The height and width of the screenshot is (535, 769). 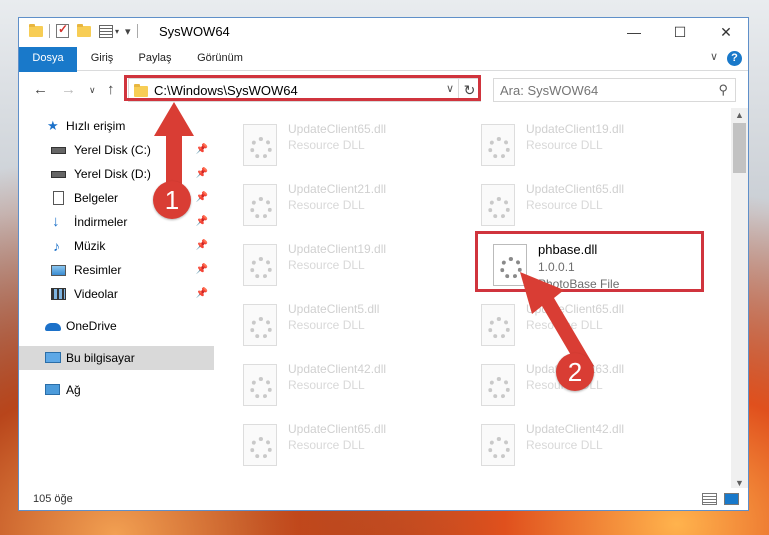 I want to click on address-highlight-box, so click(x=302, y=88).